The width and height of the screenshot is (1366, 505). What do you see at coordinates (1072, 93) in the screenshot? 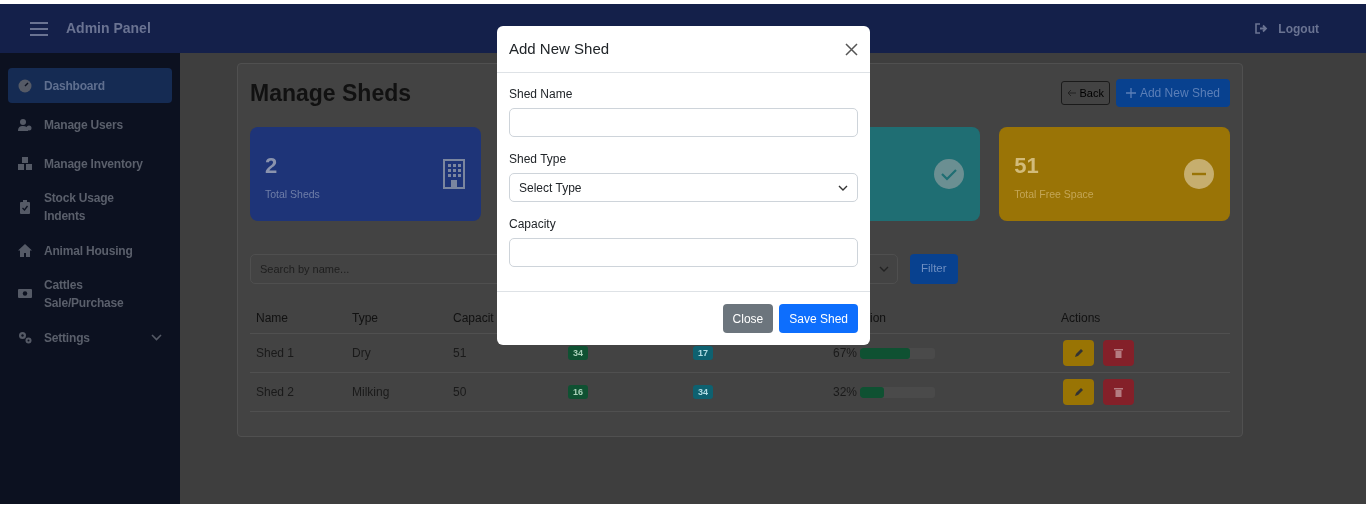
I see `left-arrow-icon` at bounding box center [1072, 93].